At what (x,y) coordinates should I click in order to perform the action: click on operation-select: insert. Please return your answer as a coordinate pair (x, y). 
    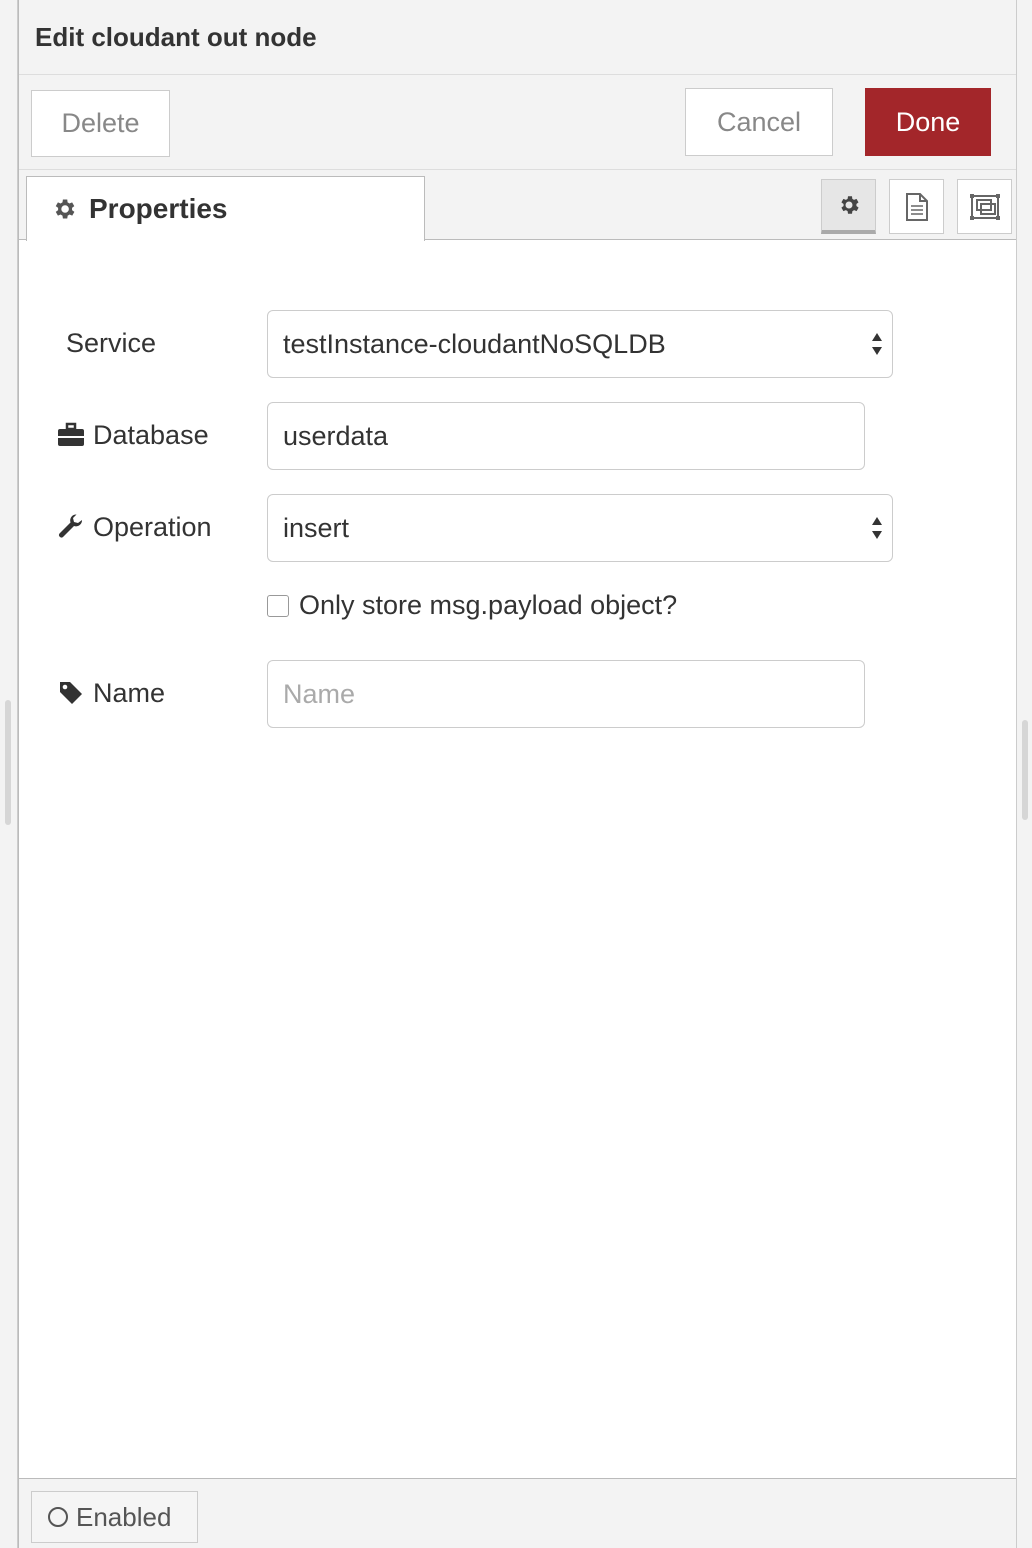
    Looking at the image, I should click on (580, 528).